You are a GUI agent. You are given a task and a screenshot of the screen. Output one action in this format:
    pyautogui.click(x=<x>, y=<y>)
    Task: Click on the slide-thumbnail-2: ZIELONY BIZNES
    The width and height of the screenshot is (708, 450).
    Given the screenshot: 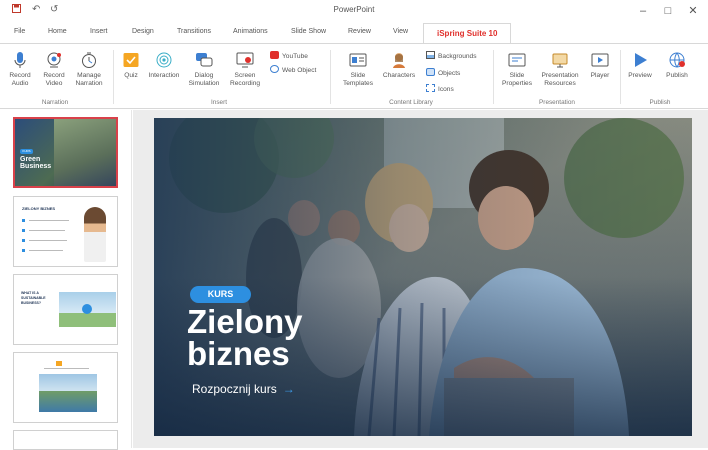 What is the action you would take?
    pyautogui.click(x=65, y=231)
    